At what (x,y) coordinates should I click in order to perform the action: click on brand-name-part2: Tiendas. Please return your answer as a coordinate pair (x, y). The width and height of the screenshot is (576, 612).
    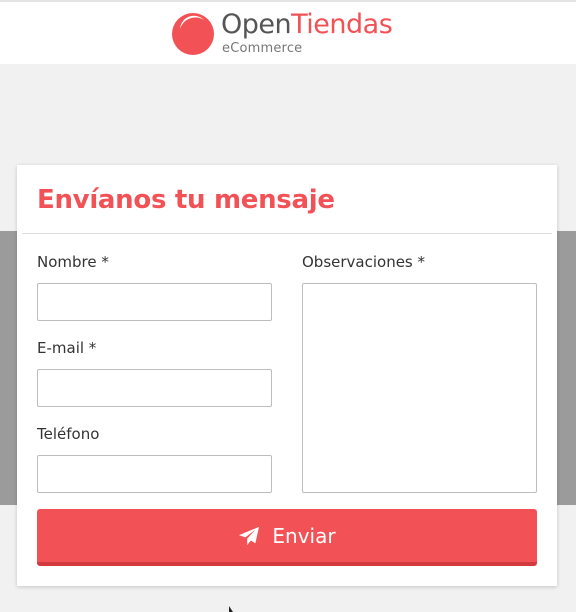
    Looking at the image, I should click on (342, 24).